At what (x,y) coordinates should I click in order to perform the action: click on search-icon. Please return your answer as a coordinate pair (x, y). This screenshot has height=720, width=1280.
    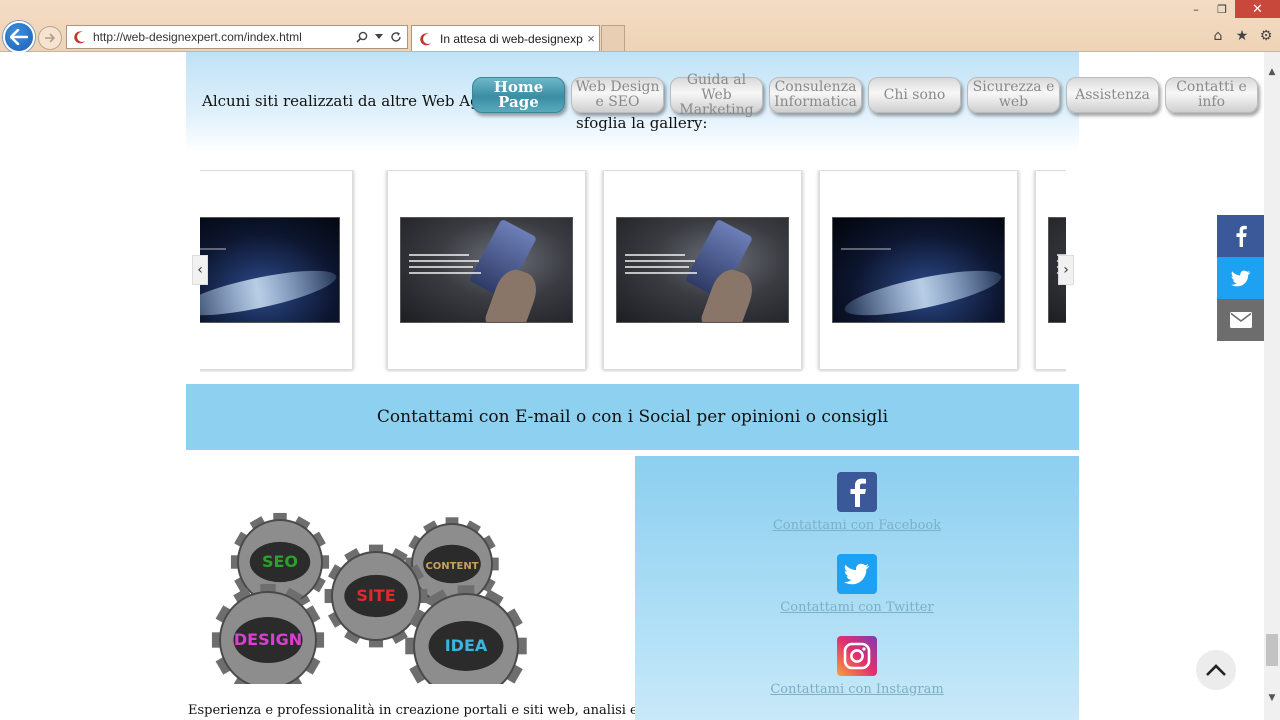
    Looking at the image, I should click on (362, 37).